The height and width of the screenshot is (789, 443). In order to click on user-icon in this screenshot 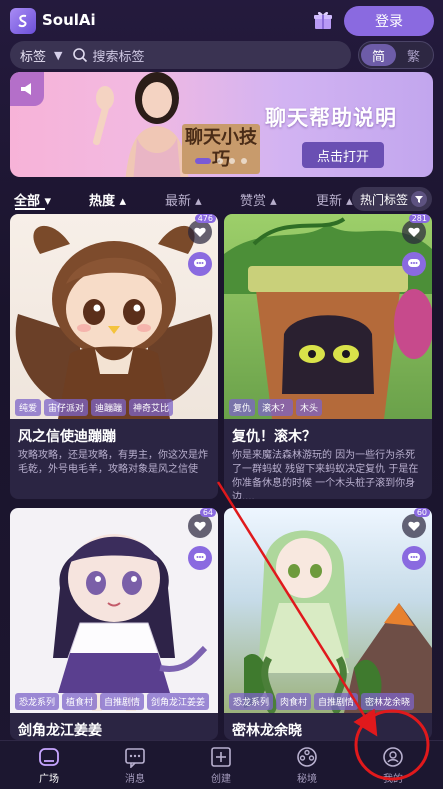, I will do `click(393, 757)`.